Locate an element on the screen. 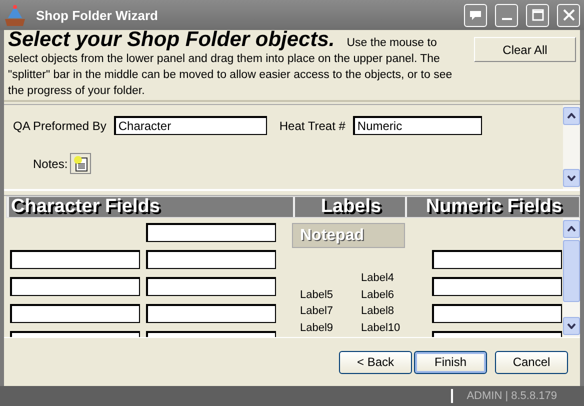 This screenshot has width=584, height=406. clear-all-button: Clear All is located at coordinates (525, 49).